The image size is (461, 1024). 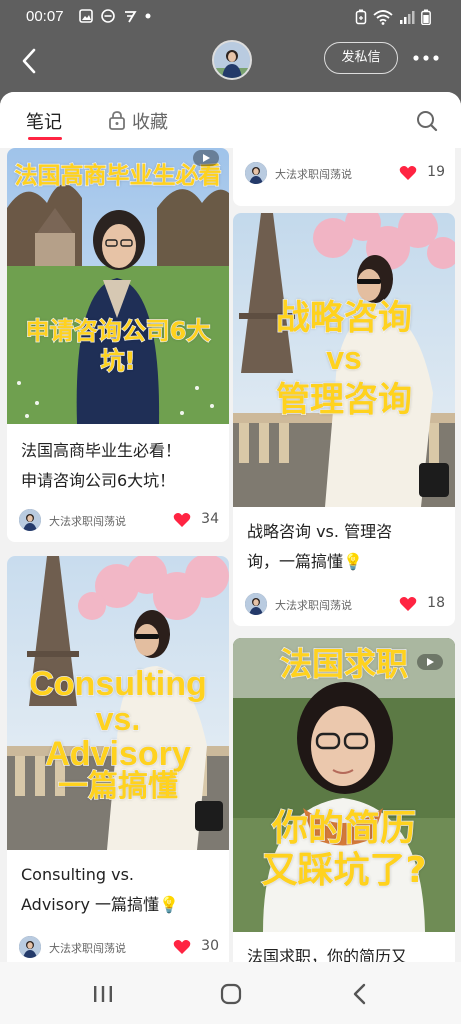 What do you see at coordinates (427, 121) in the screenshot?
I see `search-icon` at bounding box center [427, 121].